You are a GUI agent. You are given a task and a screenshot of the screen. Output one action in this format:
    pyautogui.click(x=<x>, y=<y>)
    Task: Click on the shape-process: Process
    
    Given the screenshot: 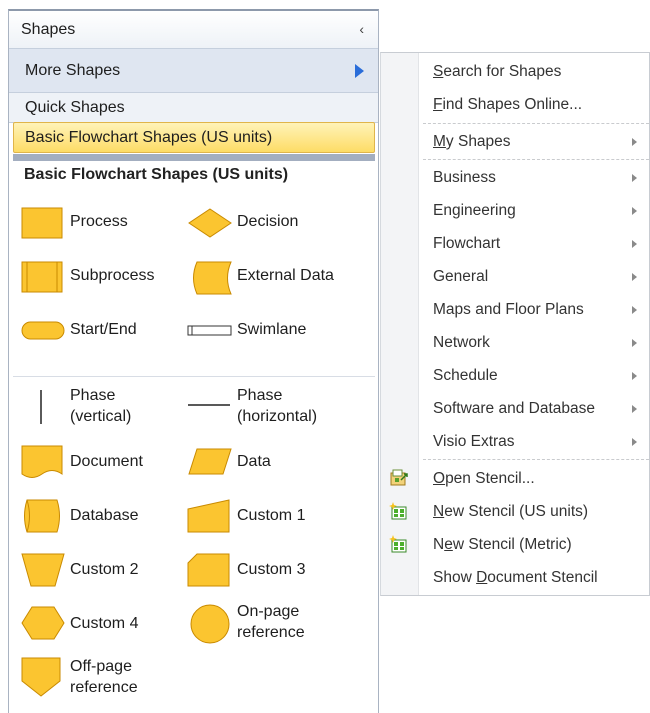 What is the action you would take?
    pyautogui.click(x=106, y=223)
    